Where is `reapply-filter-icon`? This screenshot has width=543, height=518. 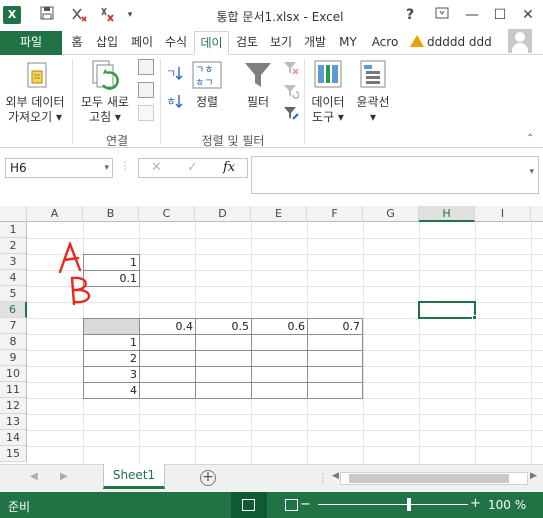 reapply-filter-icon is located at coordinates (291, 92).